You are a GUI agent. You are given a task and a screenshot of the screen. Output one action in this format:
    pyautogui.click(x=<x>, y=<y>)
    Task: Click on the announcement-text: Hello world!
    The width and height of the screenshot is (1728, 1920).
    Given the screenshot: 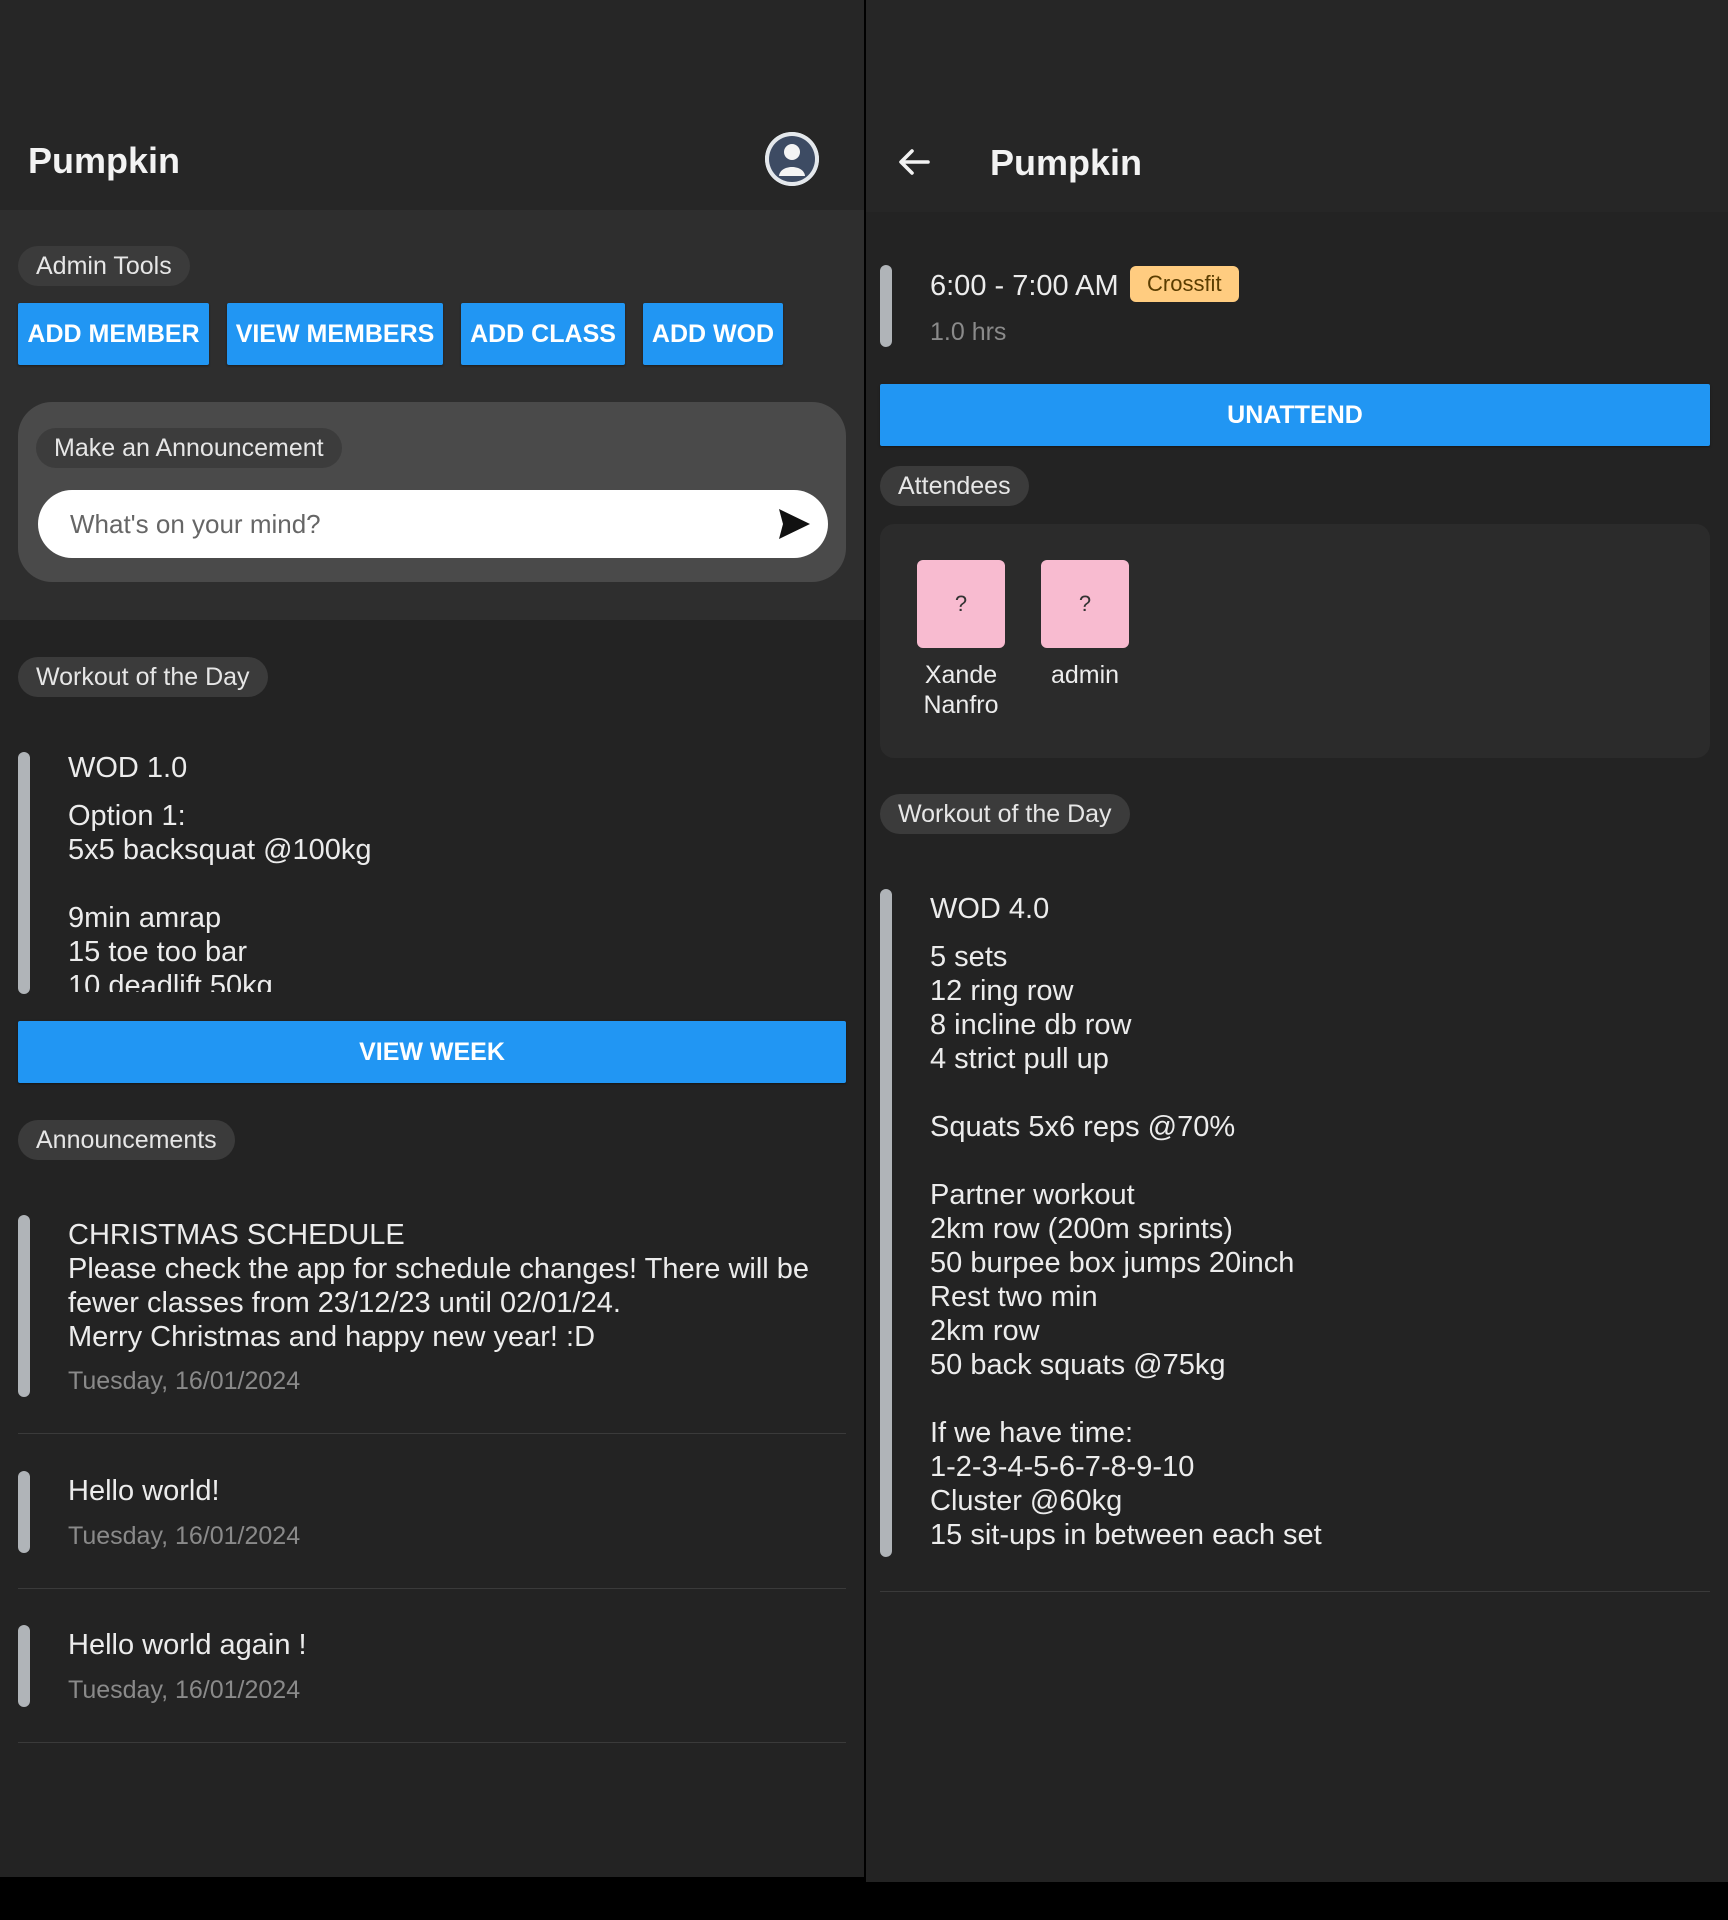 What is the action you would take?
    pyautogui.click(x=144, y=1491)
    